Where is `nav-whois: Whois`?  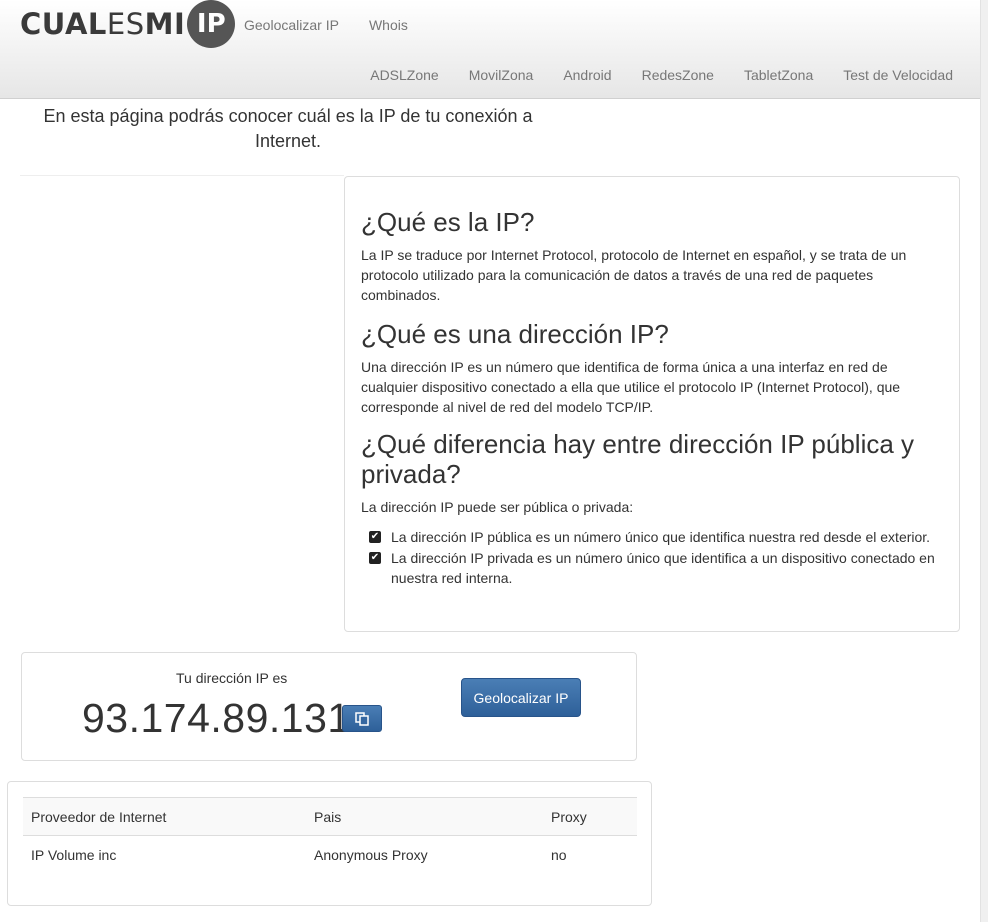
nav-whois: Whois is located at coordinates (388, 25).